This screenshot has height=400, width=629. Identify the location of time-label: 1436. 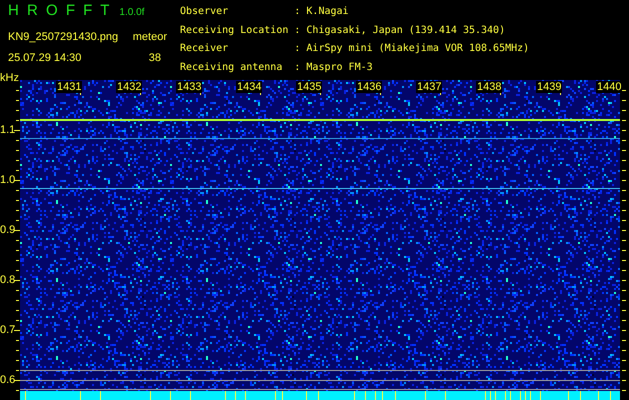
(369, 87).